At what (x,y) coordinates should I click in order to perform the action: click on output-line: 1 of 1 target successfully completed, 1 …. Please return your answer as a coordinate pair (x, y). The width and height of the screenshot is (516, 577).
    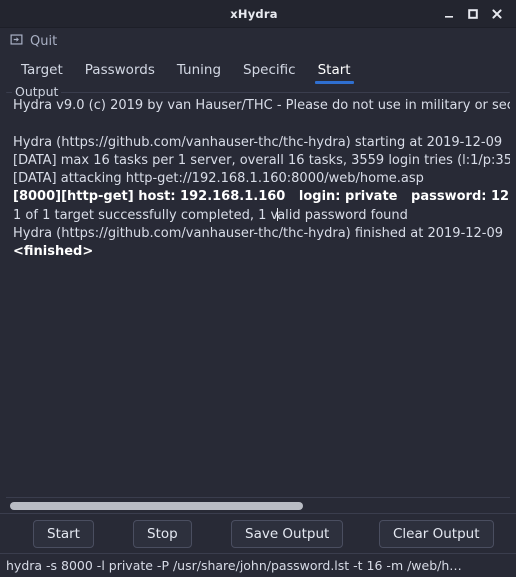
    Looking at the image, I should click on (210, 215).